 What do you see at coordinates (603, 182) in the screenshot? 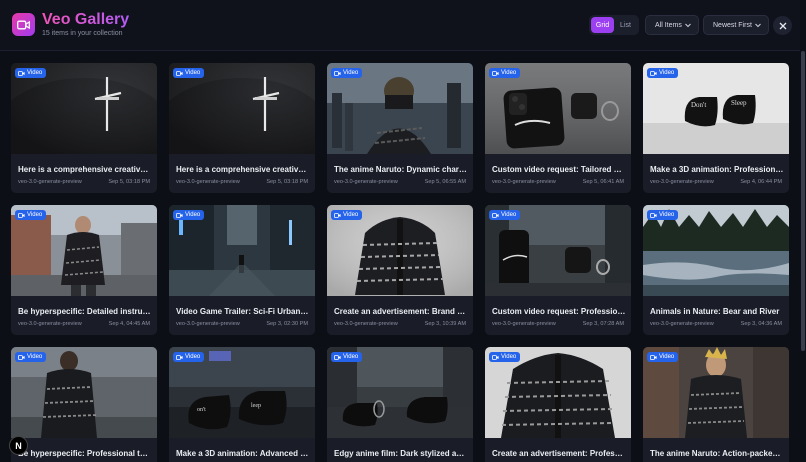
I see `card-date: Sep 5, 06:41 AM` at bounding box center [603, 182].